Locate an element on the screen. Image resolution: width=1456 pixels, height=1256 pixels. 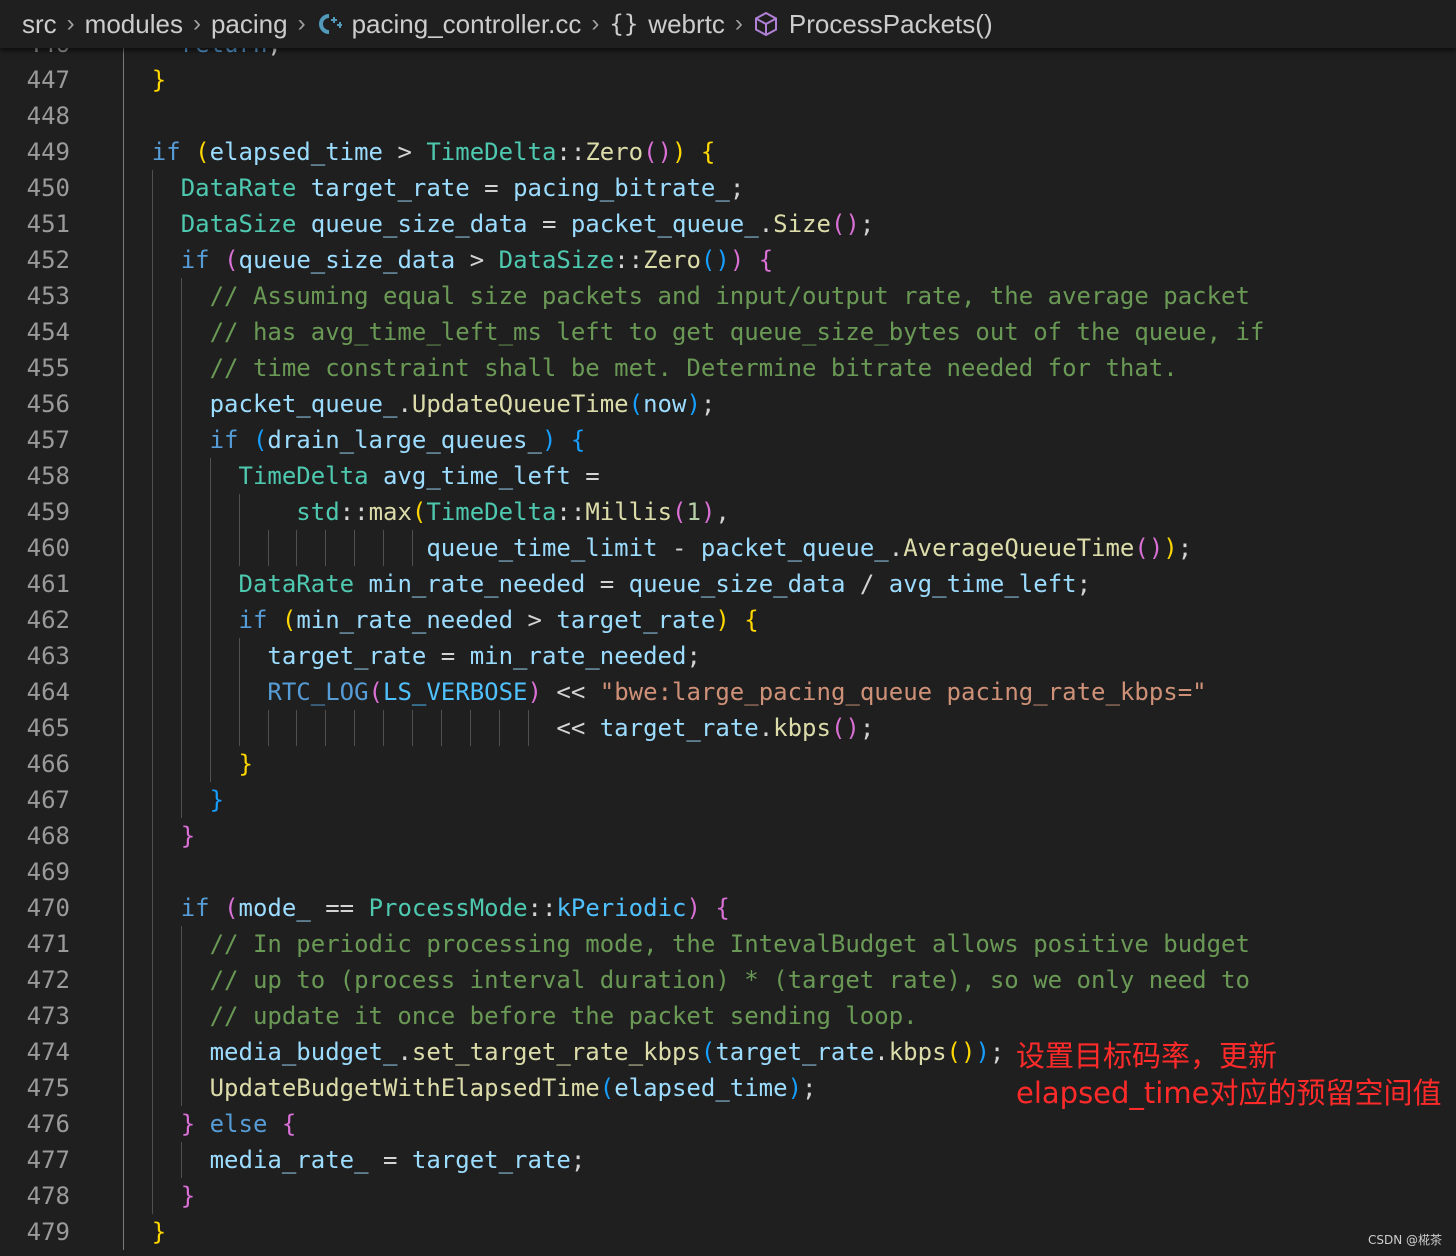
code-line: 458 TimeDelta avg_time_left = is located at coordinates (728, 476).